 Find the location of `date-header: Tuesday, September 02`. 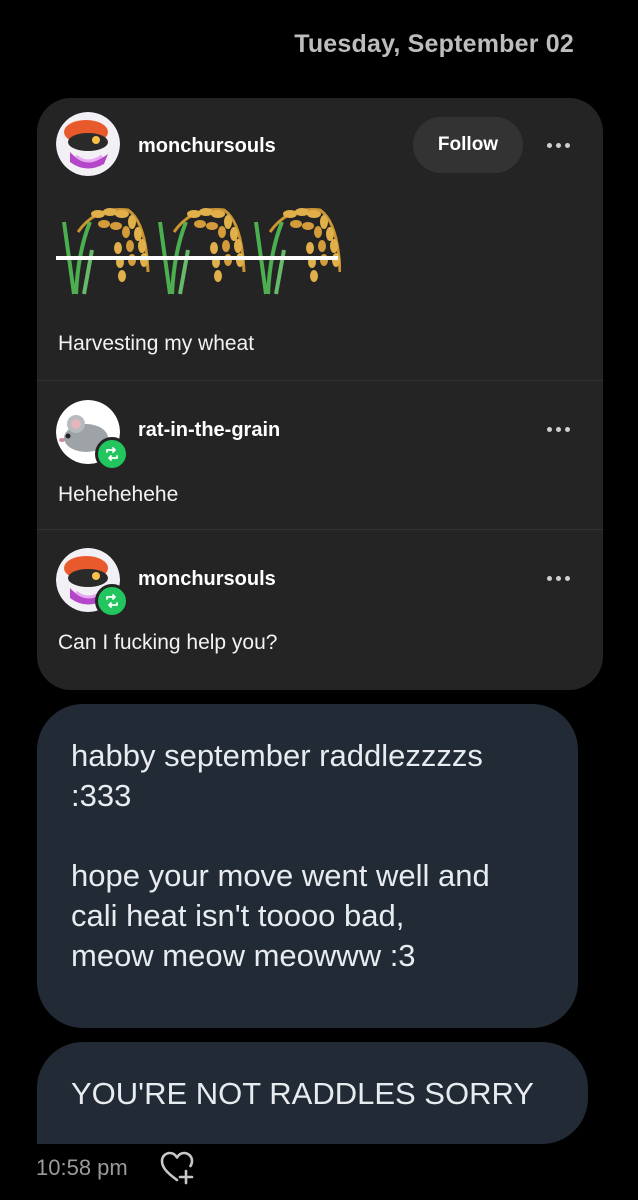

date-header: Tuesday, September 02 is located at coordinates (434, 44).